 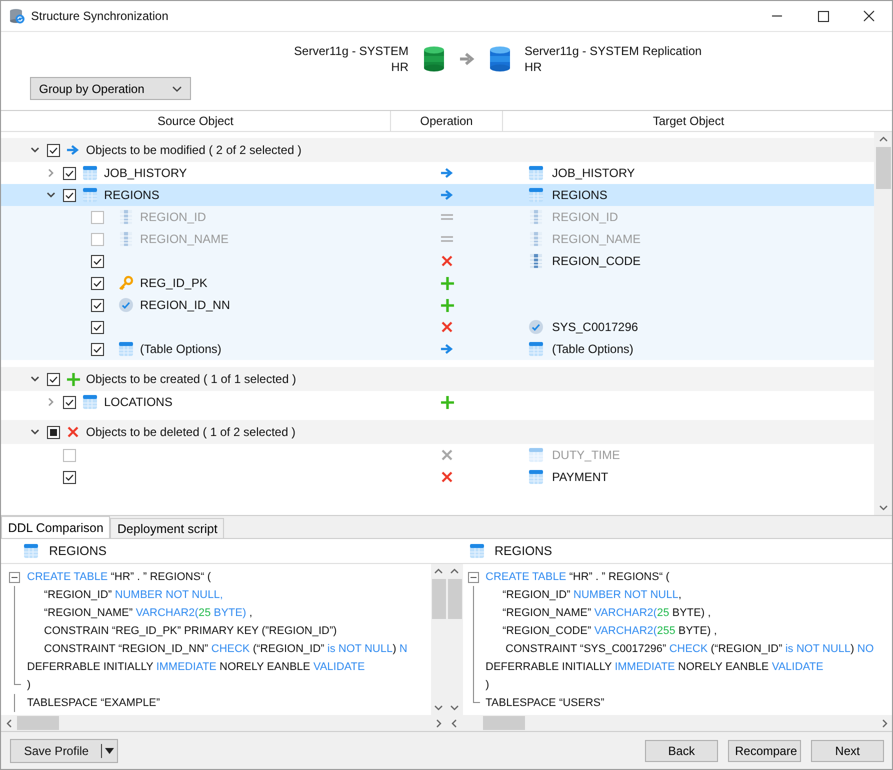 What do you see at coordinates (196, 121) in the screenshot?
I see `column-header: Source Object` at bounding box center [196, 121].